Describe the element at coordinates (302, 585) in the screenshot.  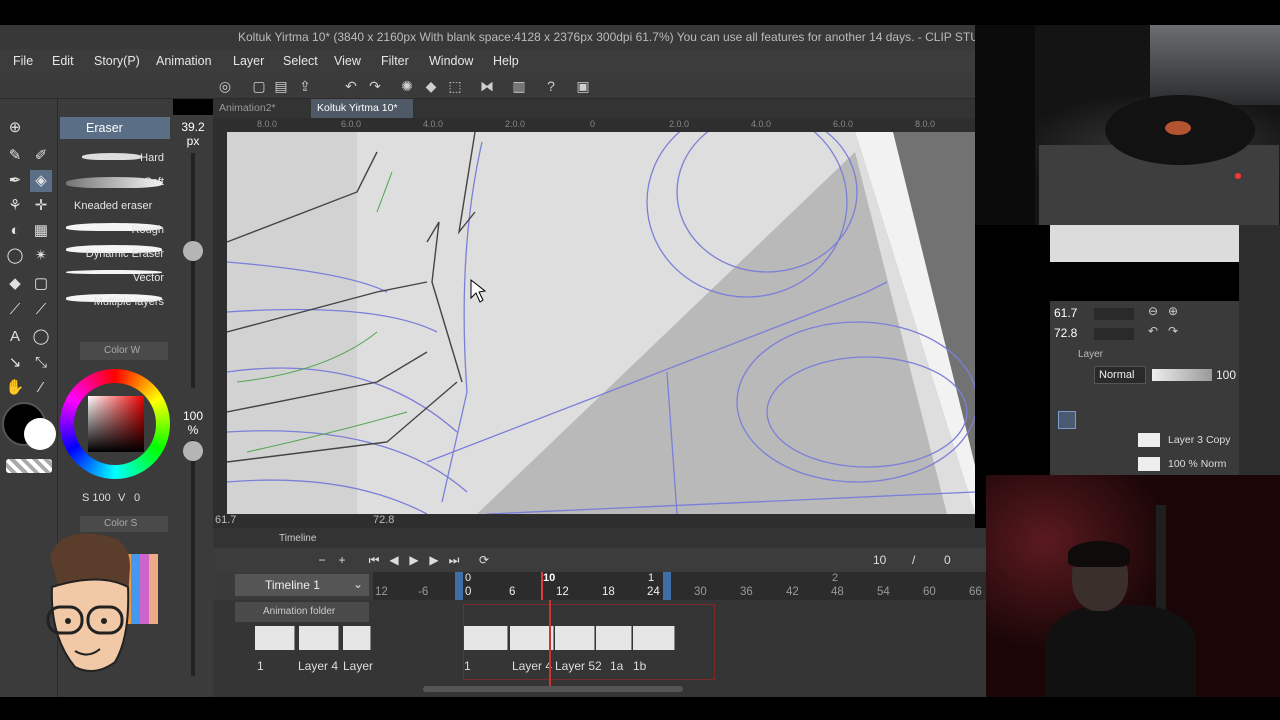
I see `timeline-selector: Timeline 1 ⌄` at that location.